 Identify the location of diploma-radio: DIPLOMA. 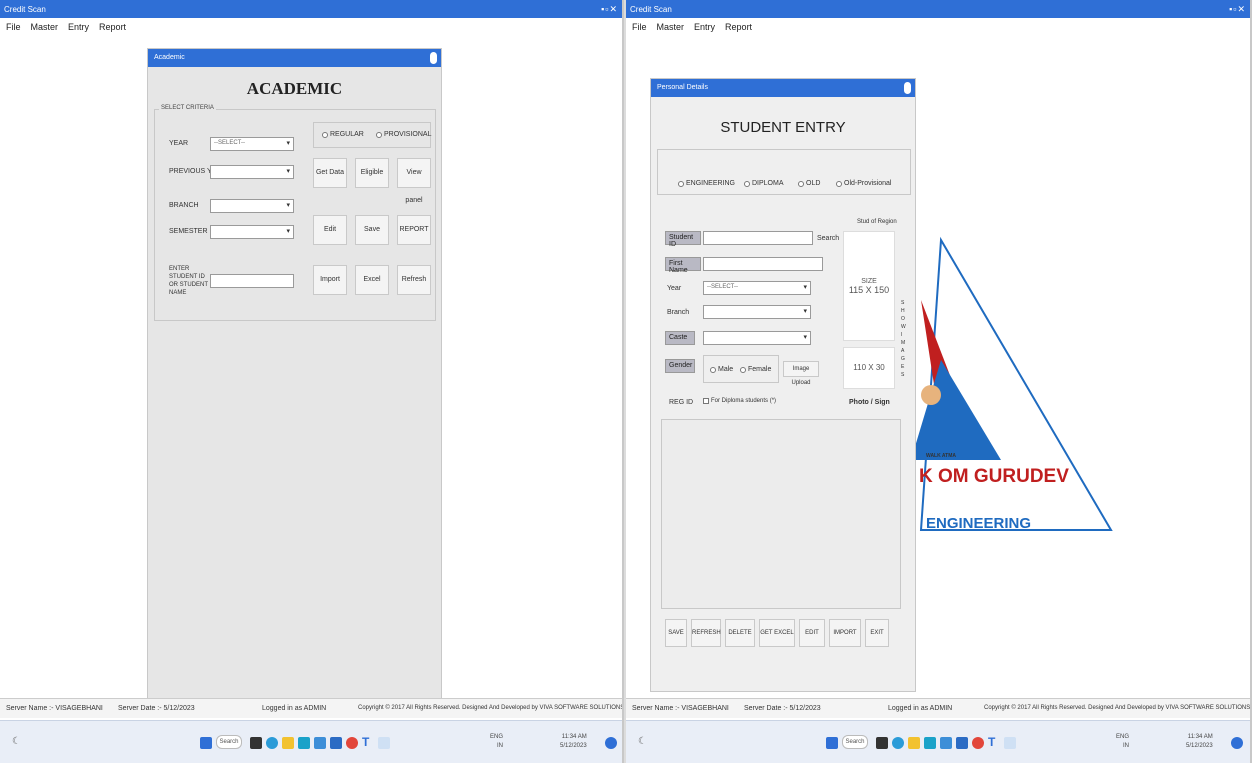
(764, 183).